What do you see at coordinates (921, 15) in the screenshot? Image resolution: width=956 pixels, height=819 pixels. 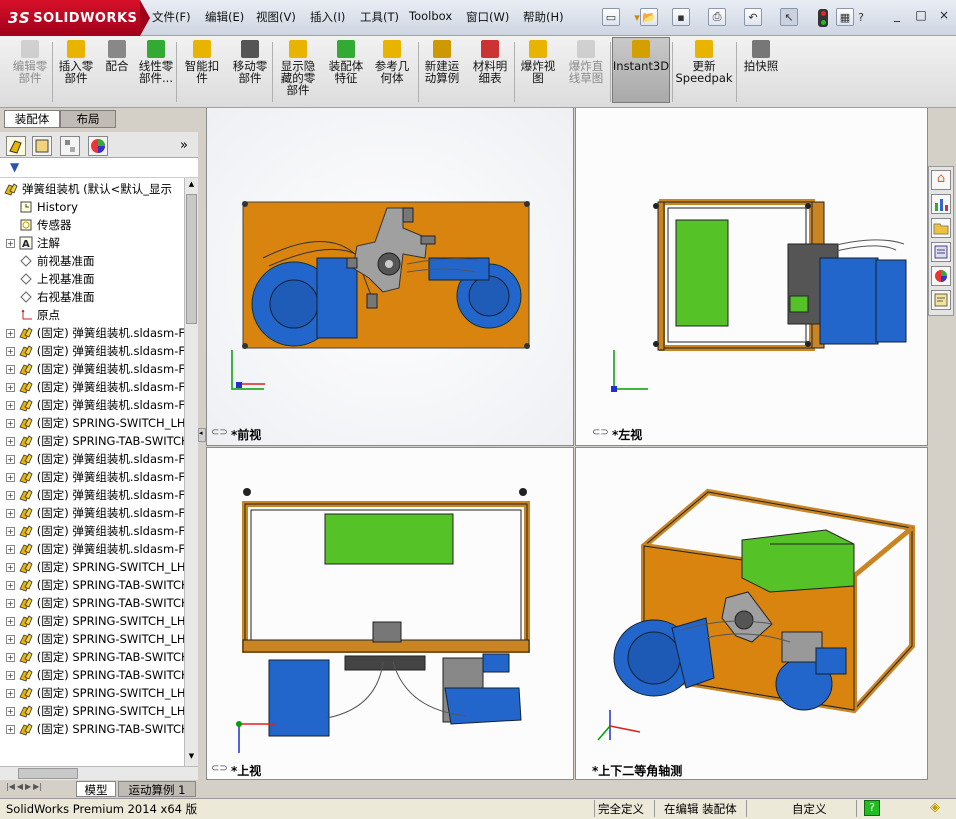 I see `restore-button: □` at bounding box center [921, 15].